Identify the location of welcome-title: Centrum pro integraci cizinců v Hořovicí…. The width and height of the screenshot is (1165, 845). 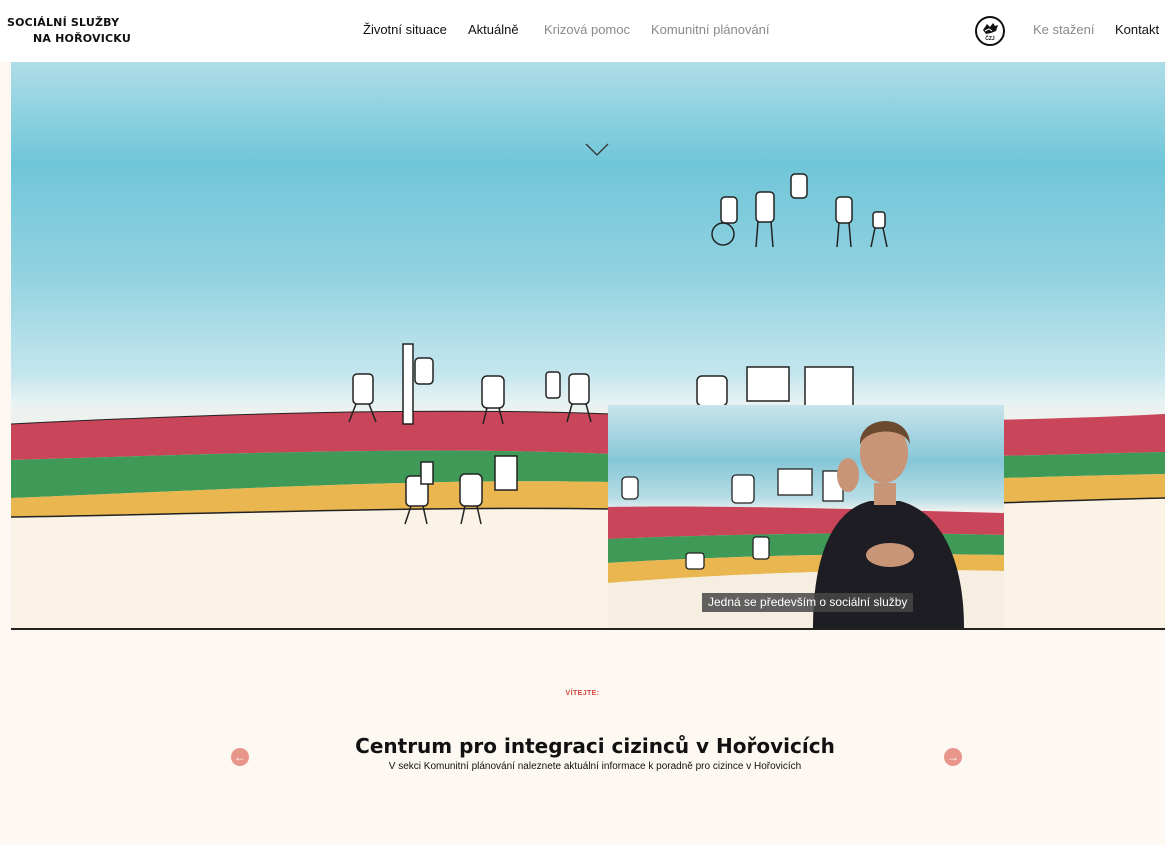
(595, 746).